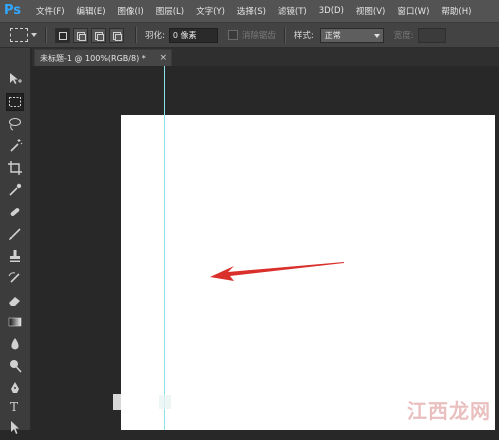  What do you see at coordinates (449, 411) in the screenshot?
I see `watermark-text: 江西龙网` at bounding box center [449, 411].